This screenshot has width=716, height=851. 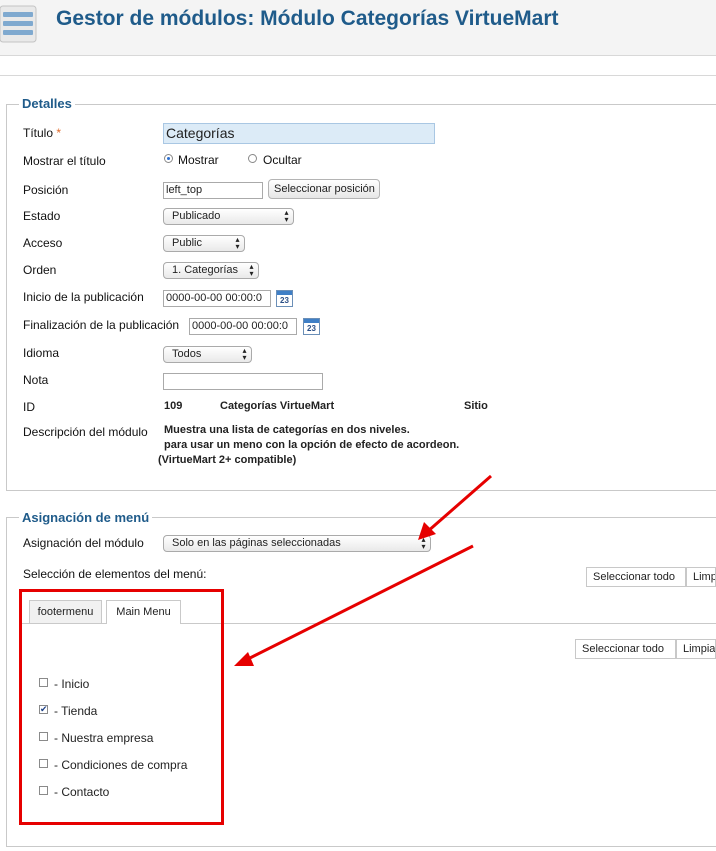 What do you see at coordinates (244, 659) in the screenshot?
I see `annotation-arrowhead-icon` at bounding box center [244, 659].